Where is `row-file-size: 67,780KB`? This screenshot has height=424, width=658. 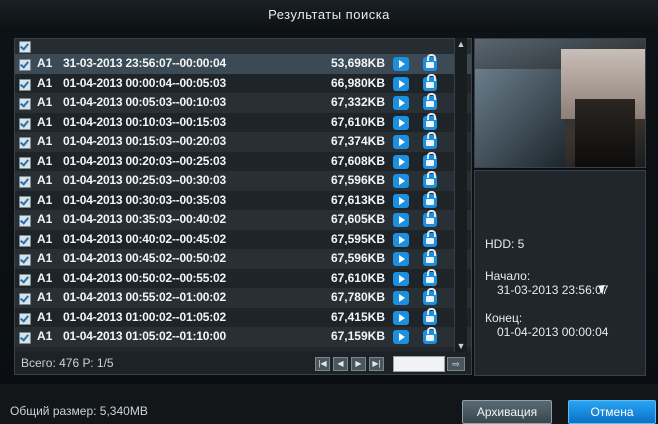 row-file-size: 67,780KB is located at coordinates (357, 297).